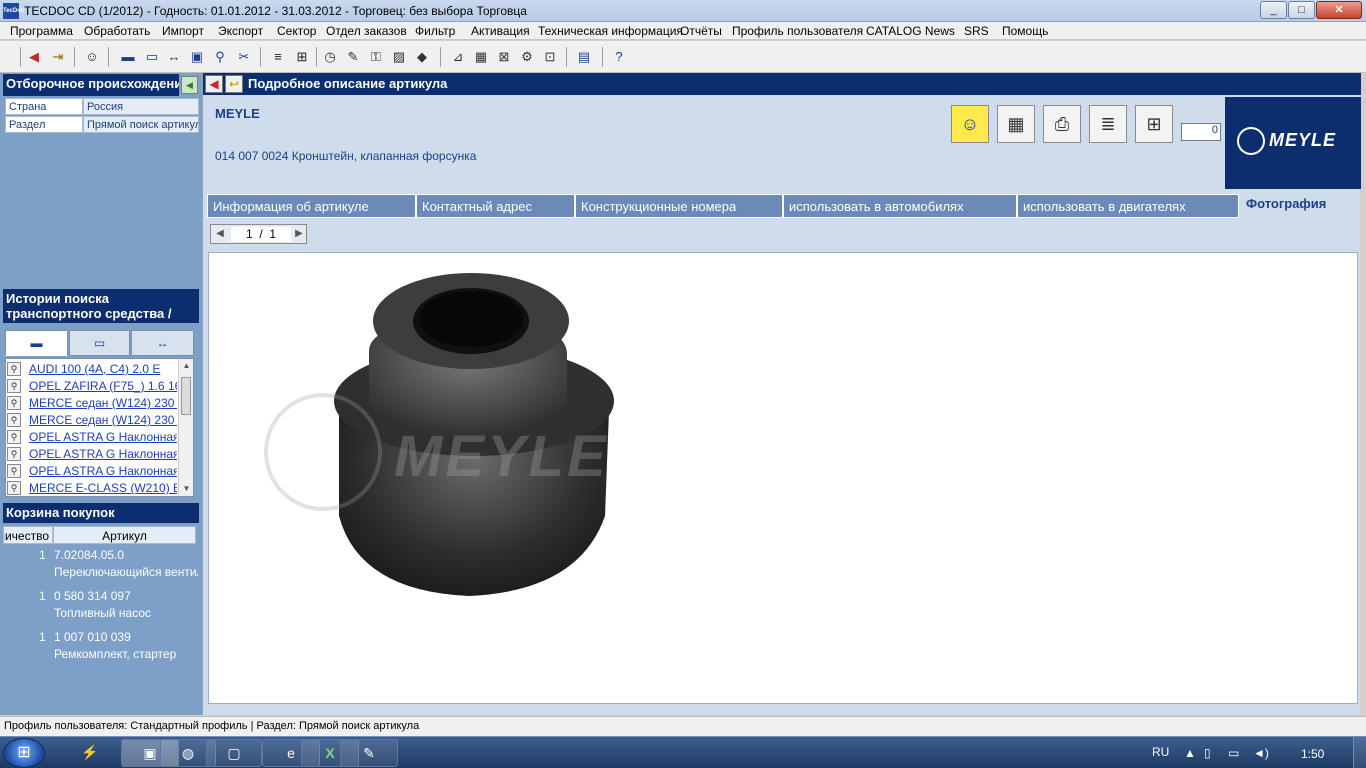 The height and width of the screenshot is (768, 1366). I want to click on user-icon: ☺, so click(92, 57).